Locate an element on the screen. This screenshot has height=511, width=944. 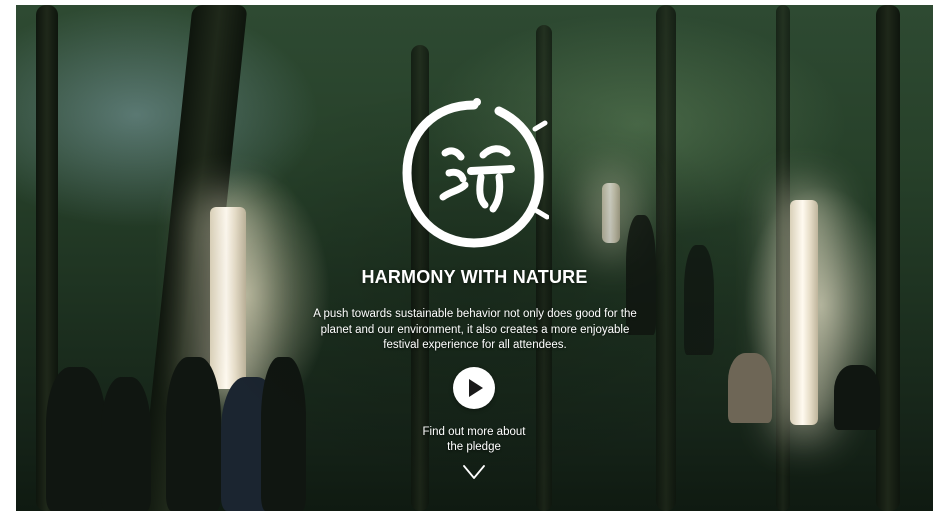
harmony-leaf-face-logo-icon is located at coordinates (475, 173).